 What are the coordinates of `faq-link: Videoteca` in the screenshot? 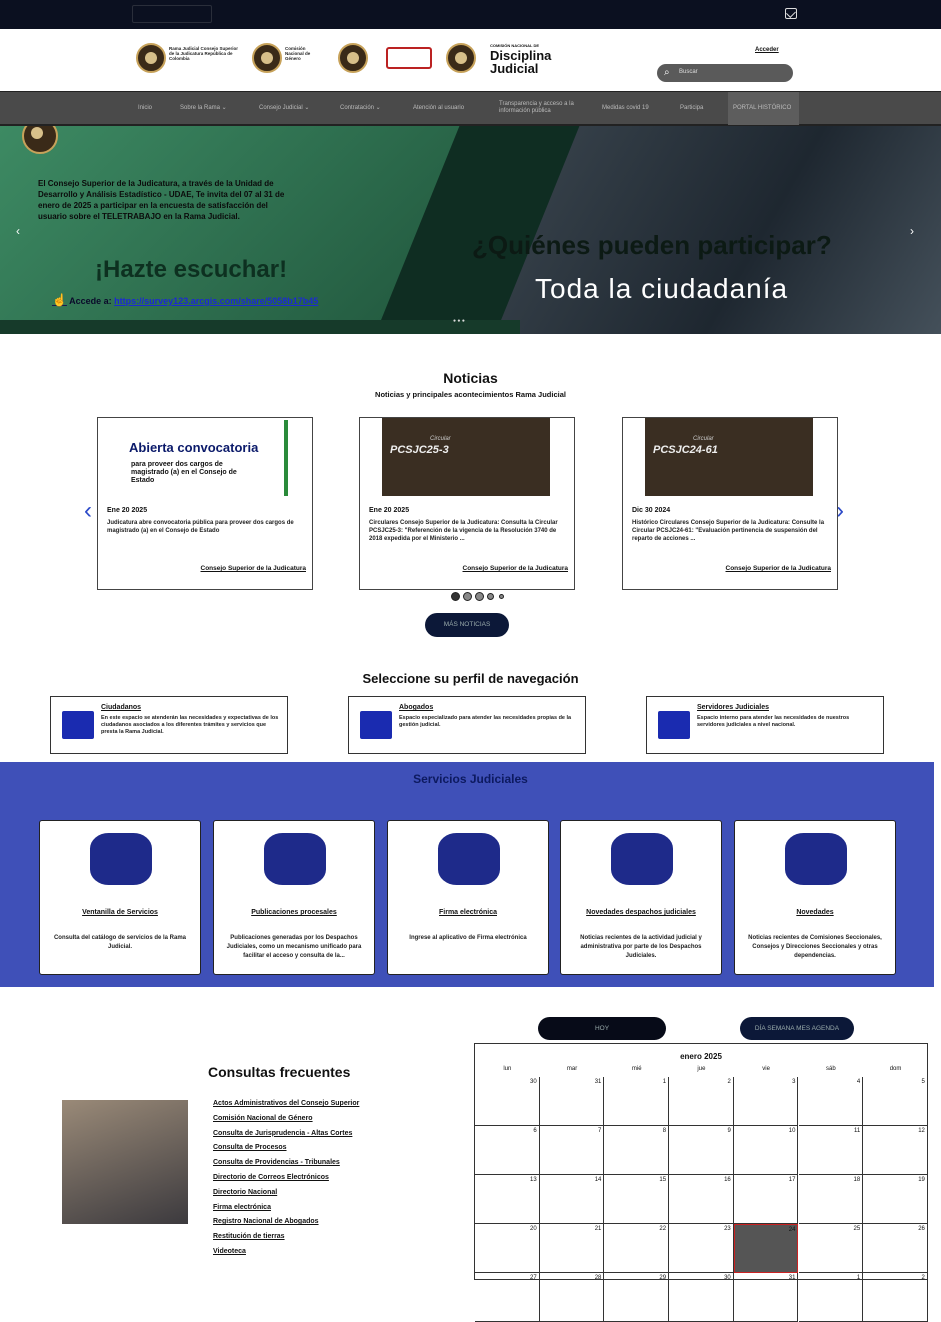 It's located at (229, 1251).